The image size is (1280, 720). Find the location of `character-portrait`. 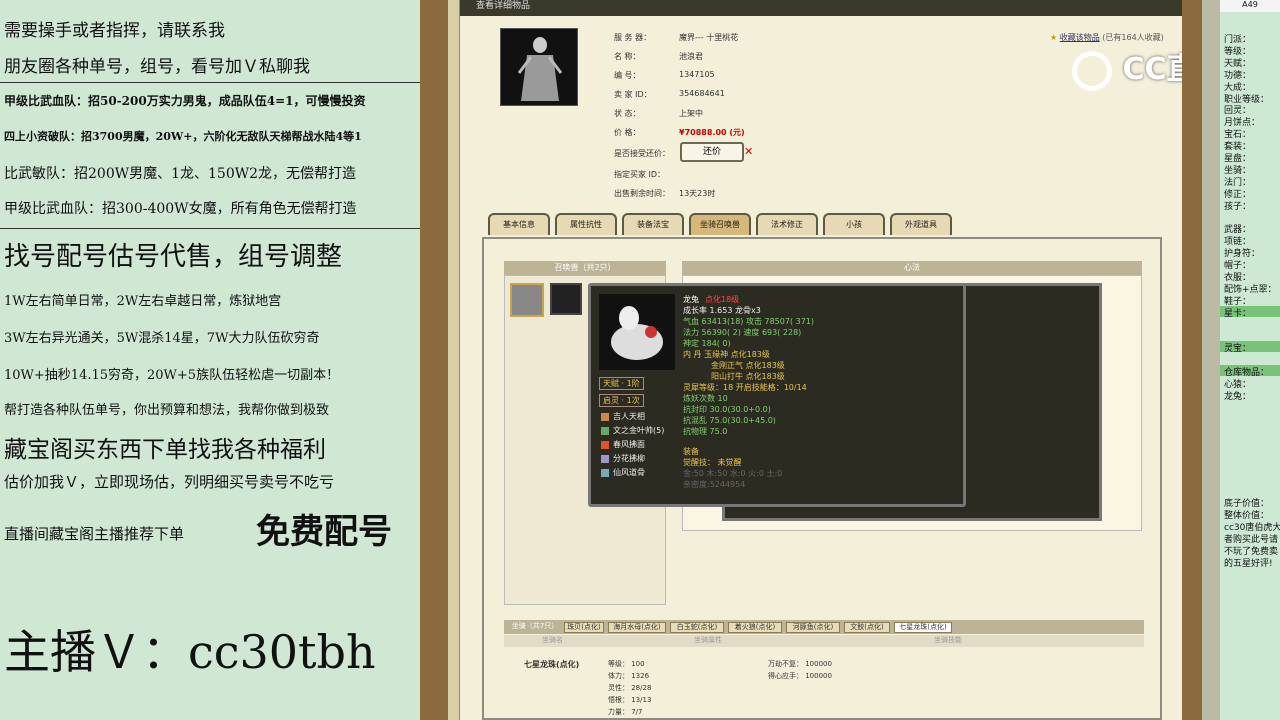

character-portrait is located at coordinates (539, 67).